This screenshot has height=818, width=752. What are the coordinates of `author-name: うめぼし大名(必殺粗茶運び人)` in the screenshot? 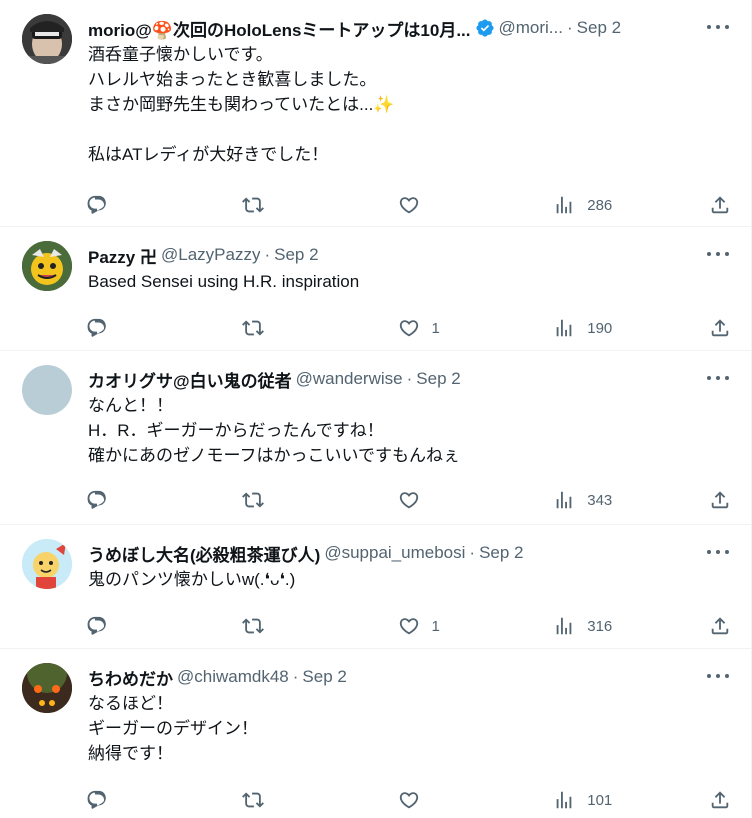 It's located at (204, 553).